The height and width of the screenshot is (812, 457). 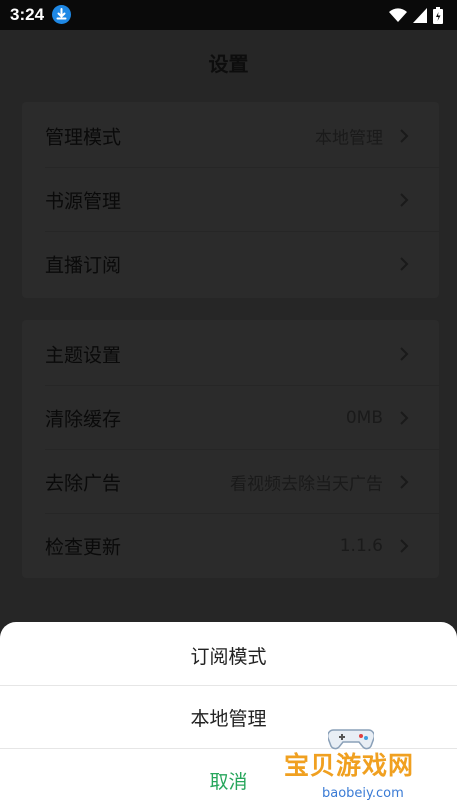 I want to click on row-label: 主题设置, so click(x=83, y=355).